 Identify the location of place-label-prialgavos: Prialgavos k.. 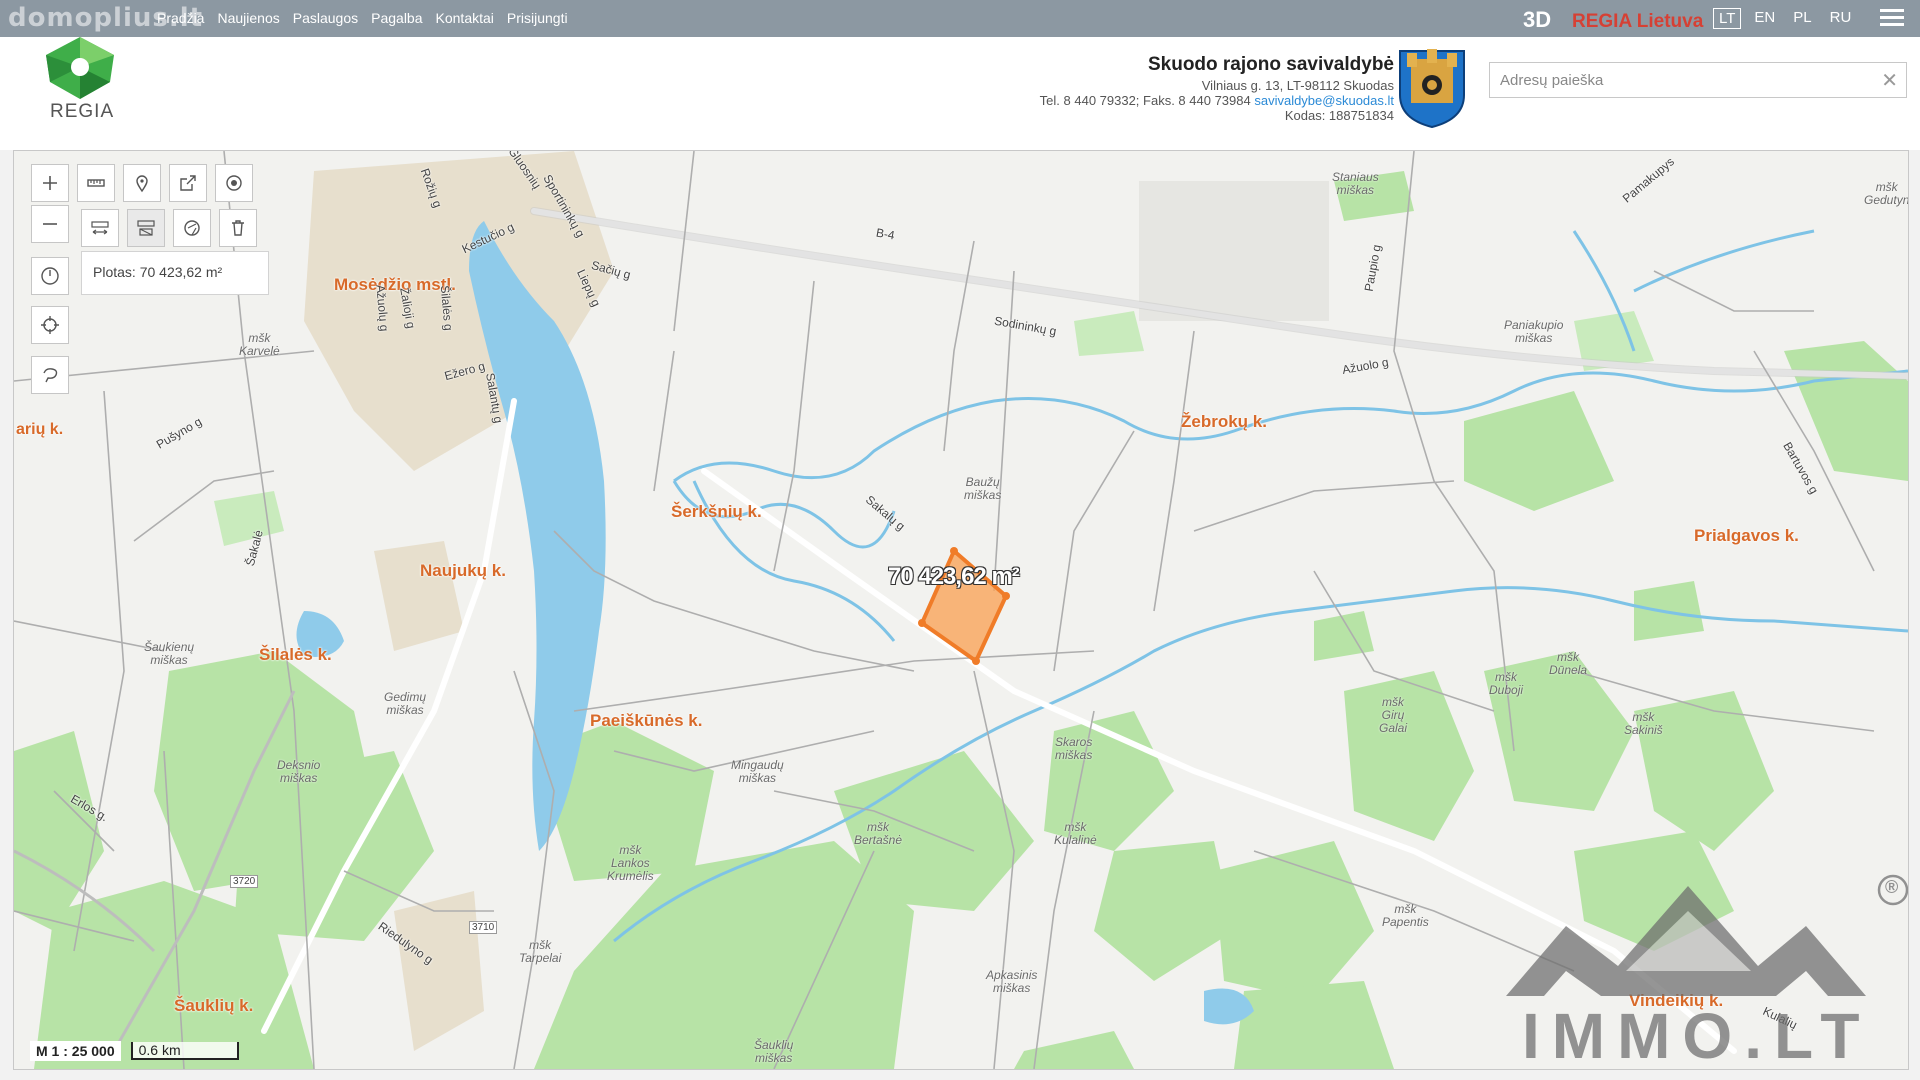
(1746, 535).